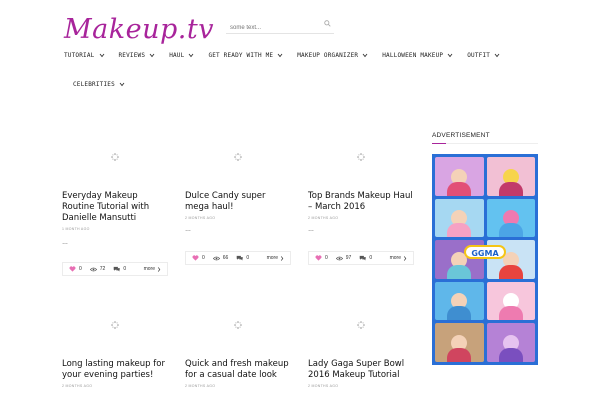 The width and height of the screenshot is (600, 400). I want to click on views-stat: 97, so click(343, 258).